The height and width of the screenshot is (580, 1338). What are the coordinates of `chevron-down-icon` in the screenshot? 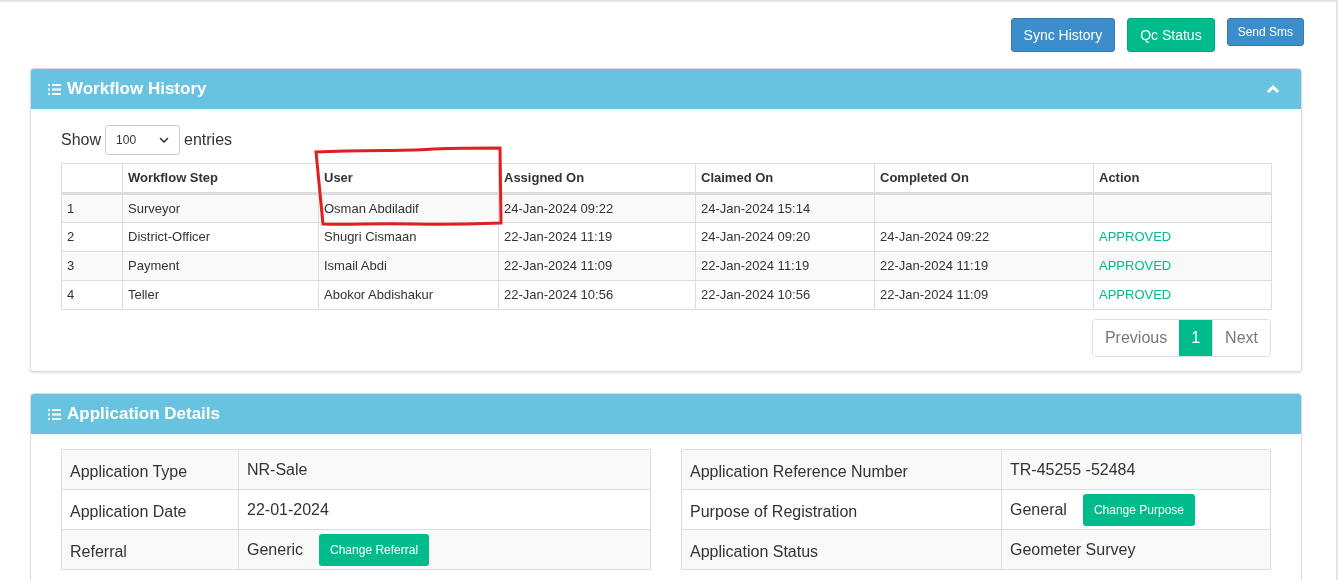 It's located at (164, 140).